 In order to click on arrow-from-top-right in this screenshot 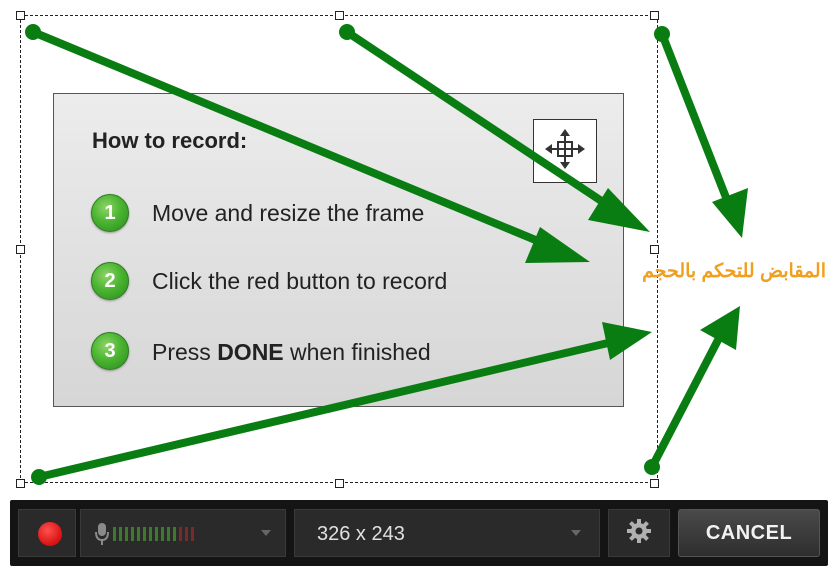, I will do `click(694, 117)`.